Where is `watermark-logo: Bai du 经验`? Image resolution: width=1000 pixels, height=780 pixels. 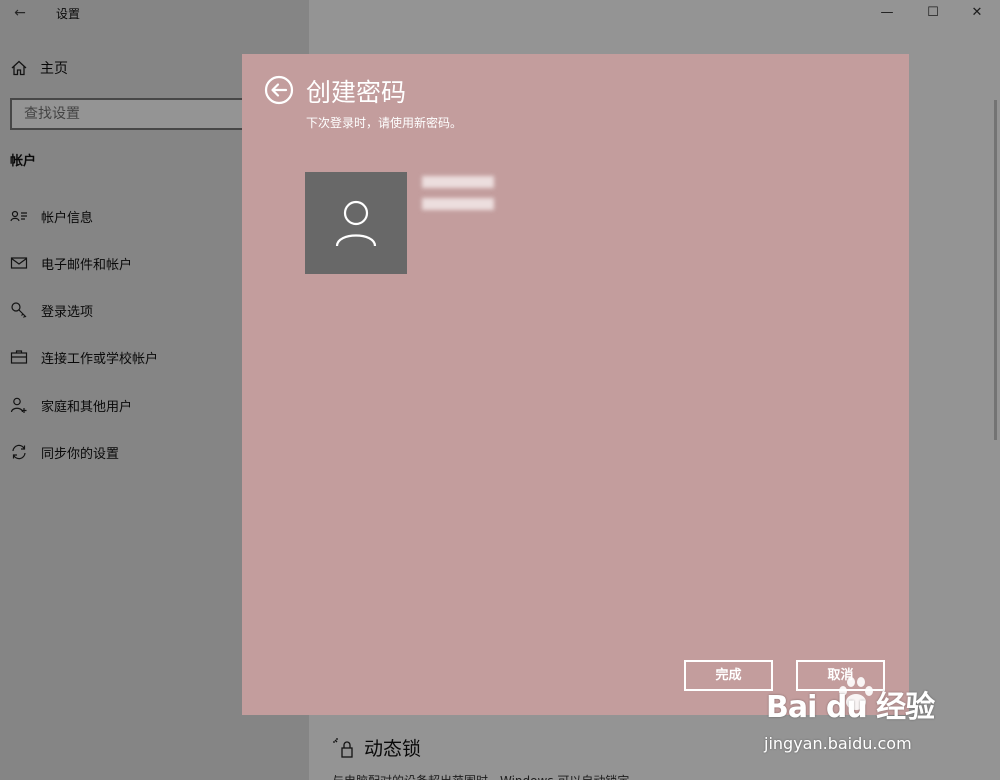 watermark-logo: Bai du 经验 is located at coordinates (850, 707).